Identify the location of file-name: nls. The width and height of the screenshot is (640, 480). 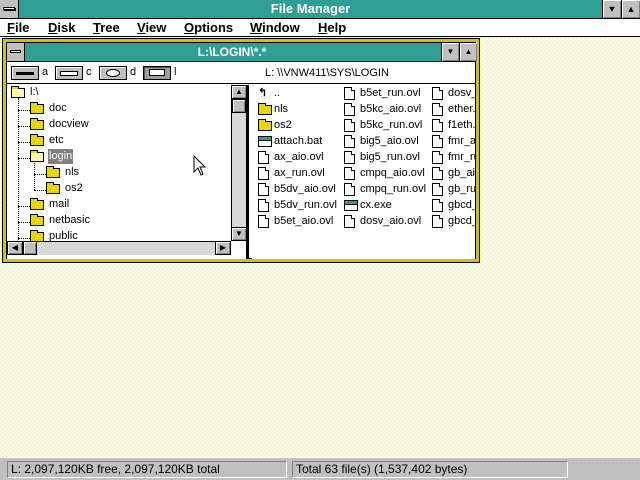
(281, 109).